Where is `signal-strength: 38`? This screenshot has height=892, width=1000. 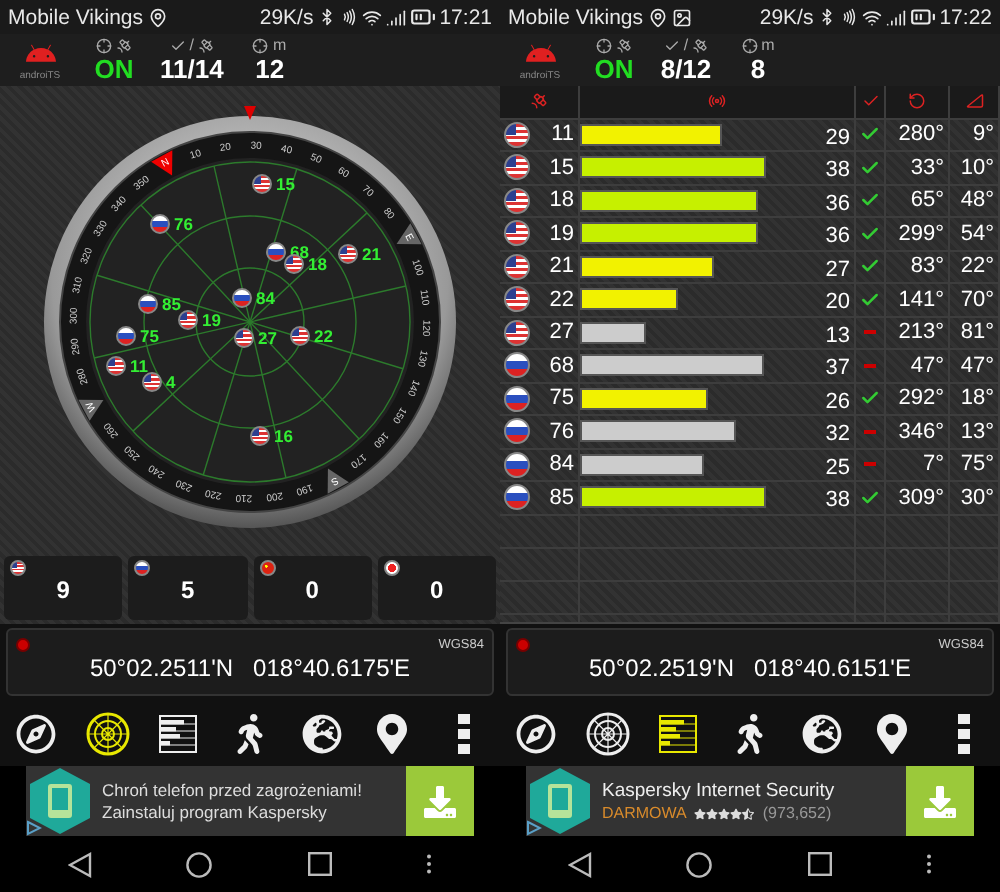
signal-strength: 38 is located at coordinates (837, 500).